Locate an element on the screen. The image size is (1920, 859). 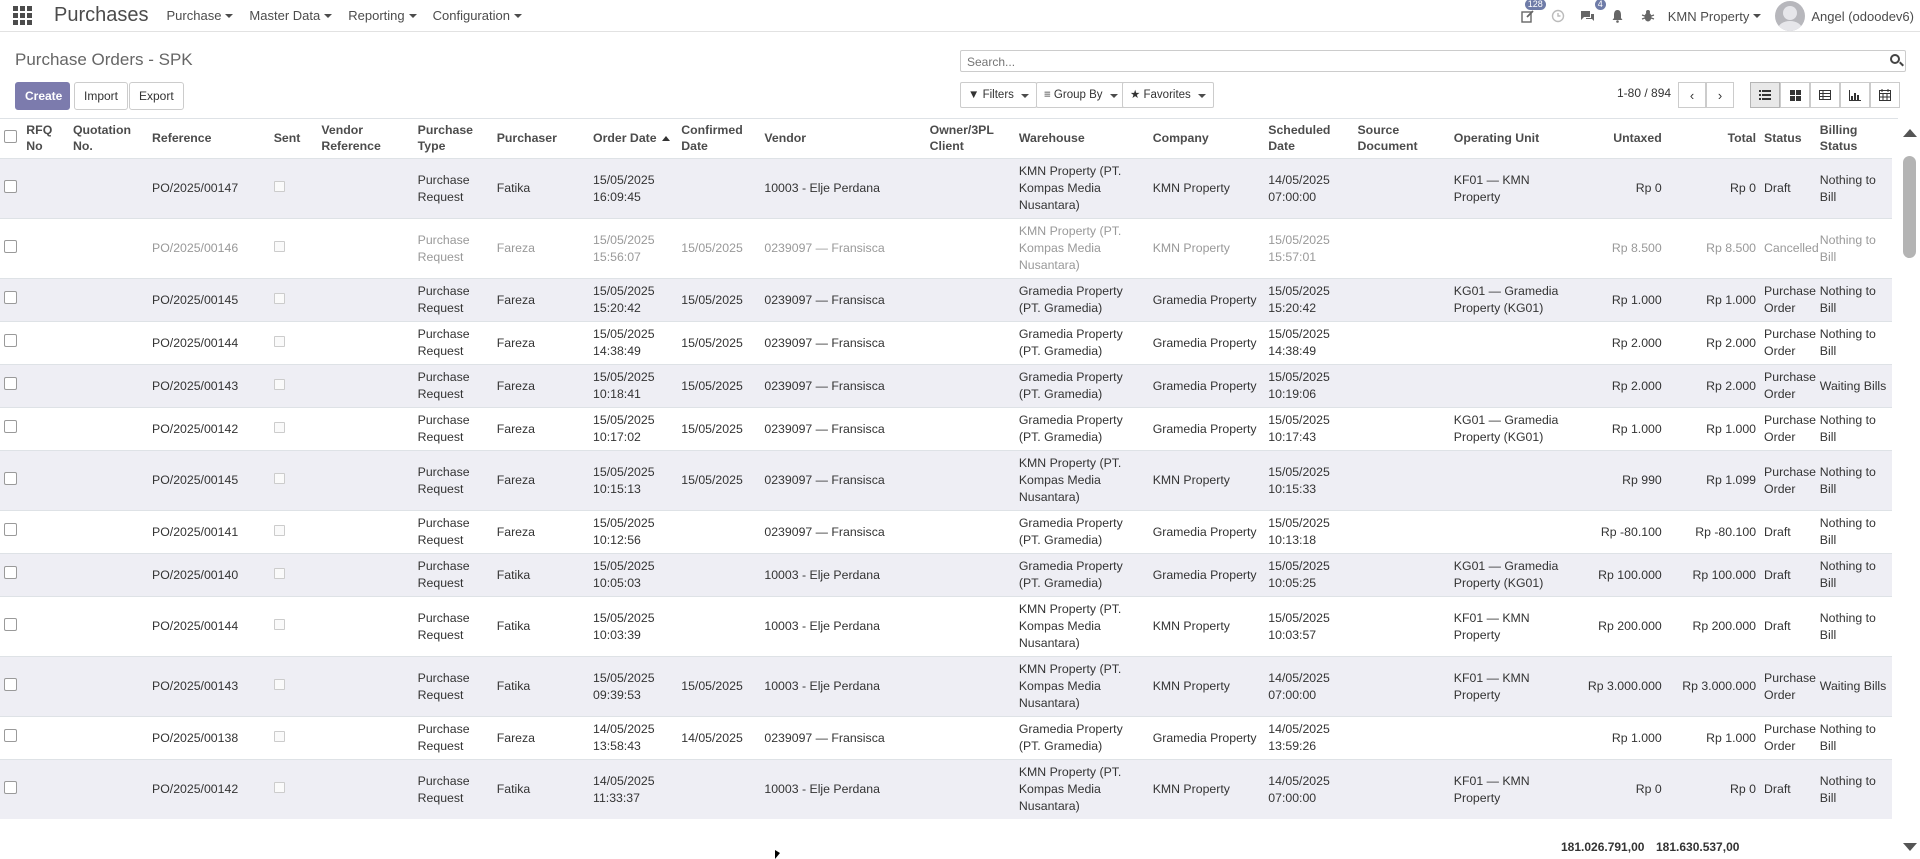
scrollbar-thumb is located at coordinates (1909, 207).